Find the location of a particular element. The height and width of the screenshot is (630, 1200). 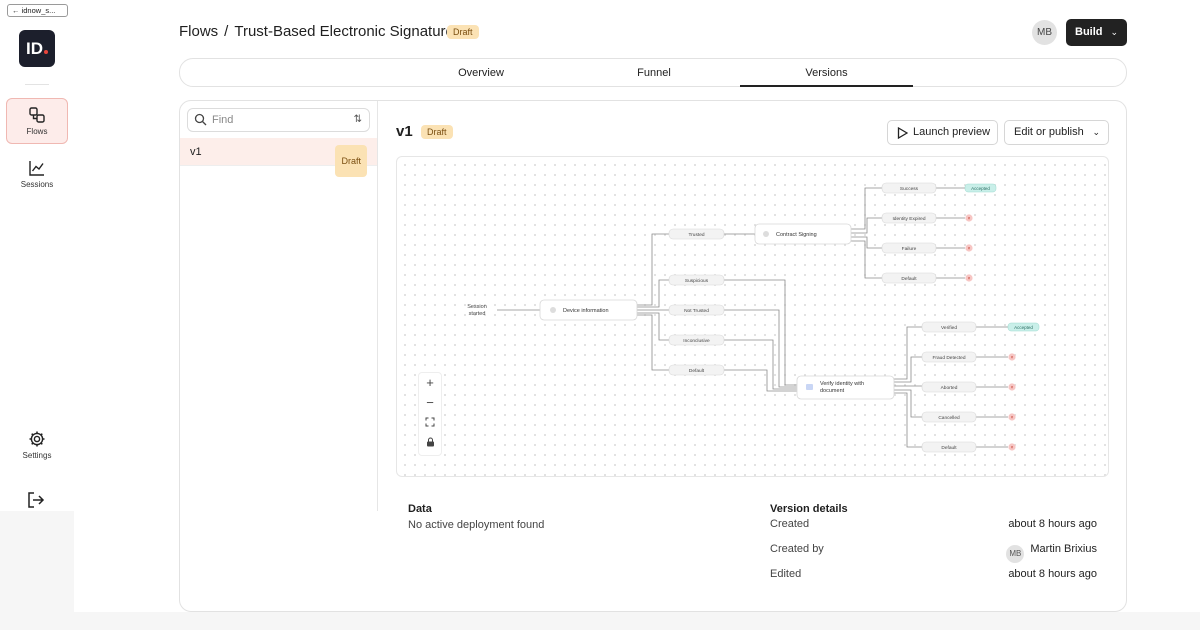

outcome-label: Aborted is located at coordinates (949, 388).